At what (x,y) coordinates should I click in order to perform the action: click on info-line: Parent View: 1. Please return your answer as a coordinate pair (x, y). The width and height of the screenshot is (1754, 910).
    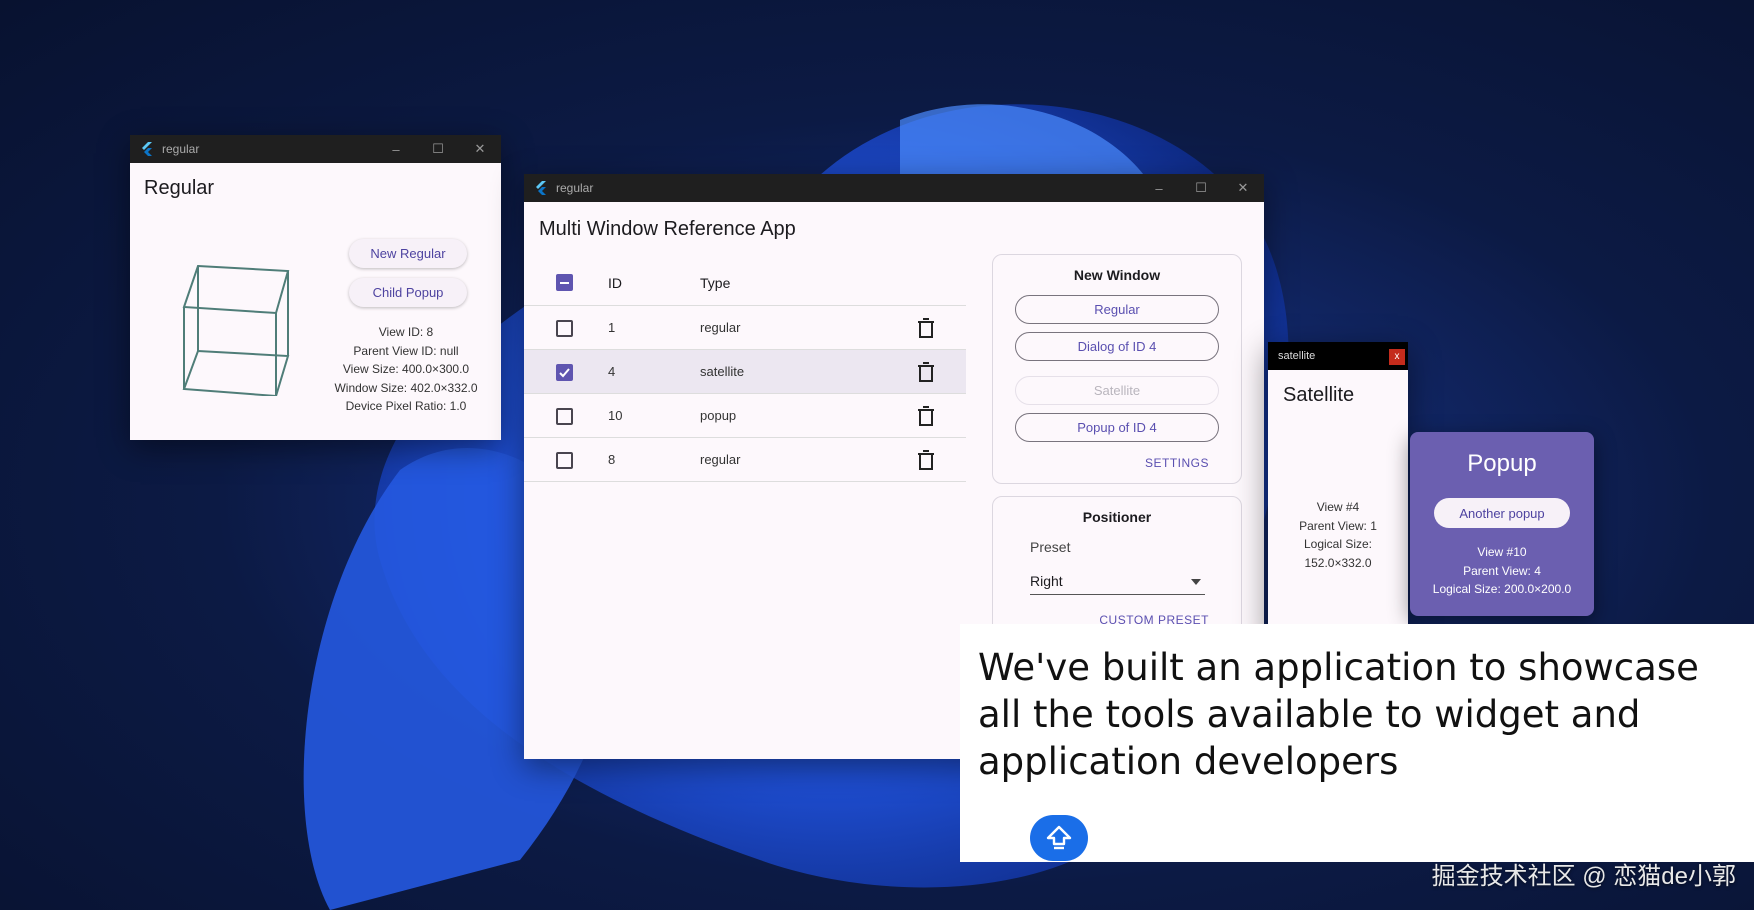
    Looking at the image, I should click on (1338, 525).